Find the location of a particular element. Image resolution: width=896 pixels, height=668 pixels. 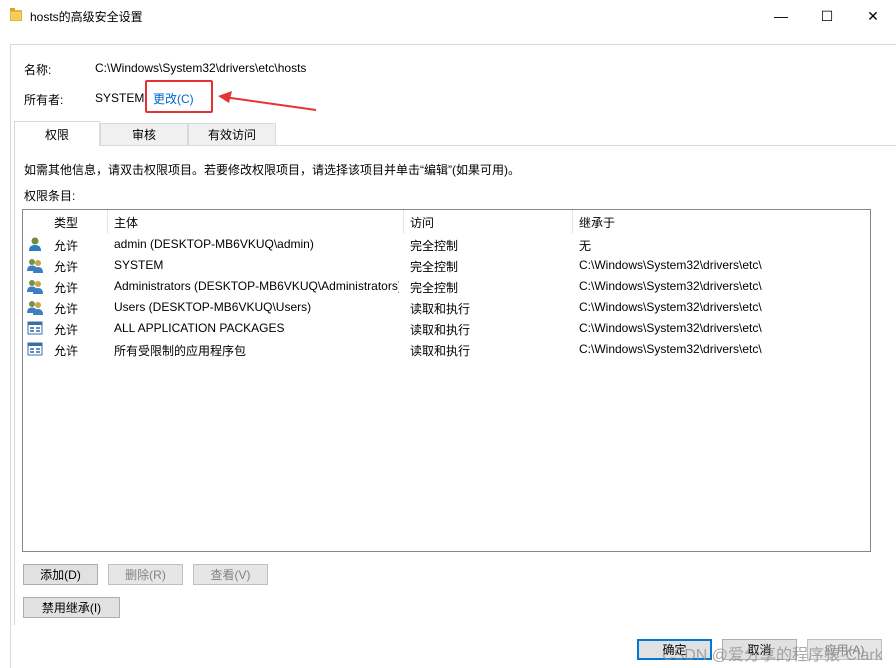

close-button: ✕ is located at coordinates (873, 16).